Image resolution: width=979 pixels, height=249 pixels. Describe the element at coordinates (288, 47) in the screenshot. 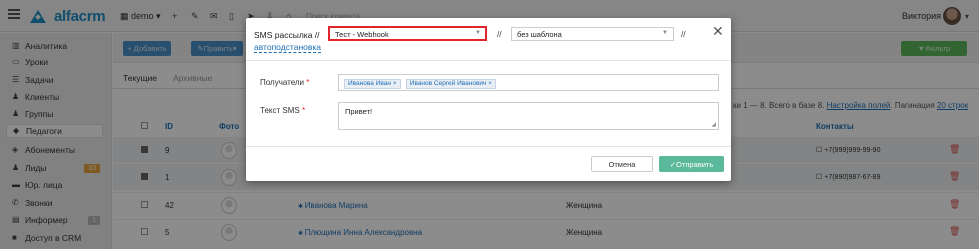

I see `auto-substitution-link: автоподстановка` at that location.